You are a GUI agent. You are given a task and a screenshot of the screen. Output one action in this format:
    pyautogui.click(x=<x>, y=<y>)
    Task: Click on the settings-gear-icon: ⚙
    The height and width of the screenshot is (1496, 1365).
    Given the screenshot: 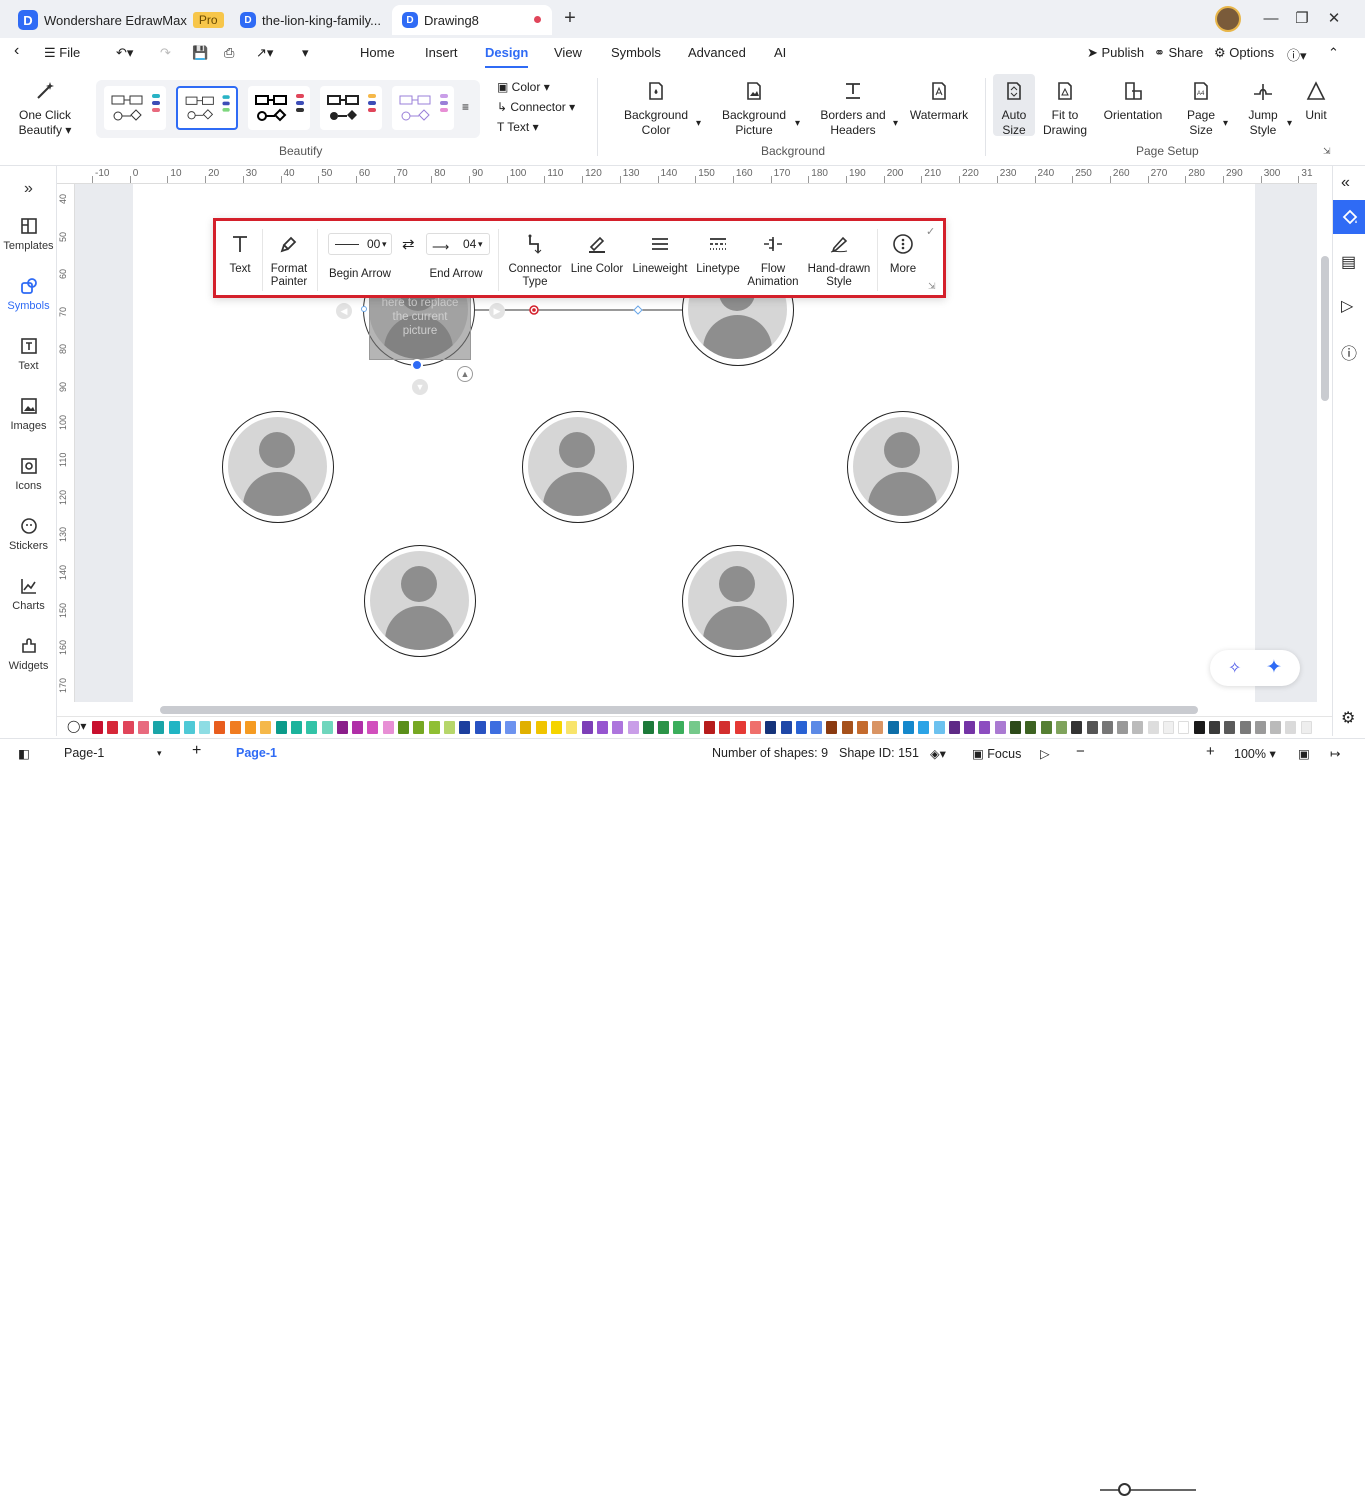 What is the action you would take?
    pyautogui.click(x=1348, y=718)
    